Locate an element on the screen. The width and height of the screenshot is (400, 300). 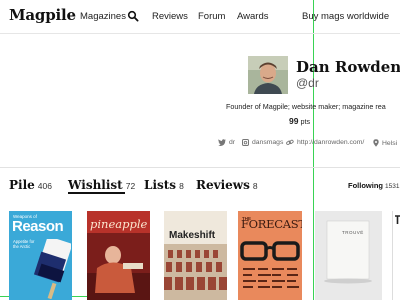
tab-label: Reviews is located at coordinates (223, 185).